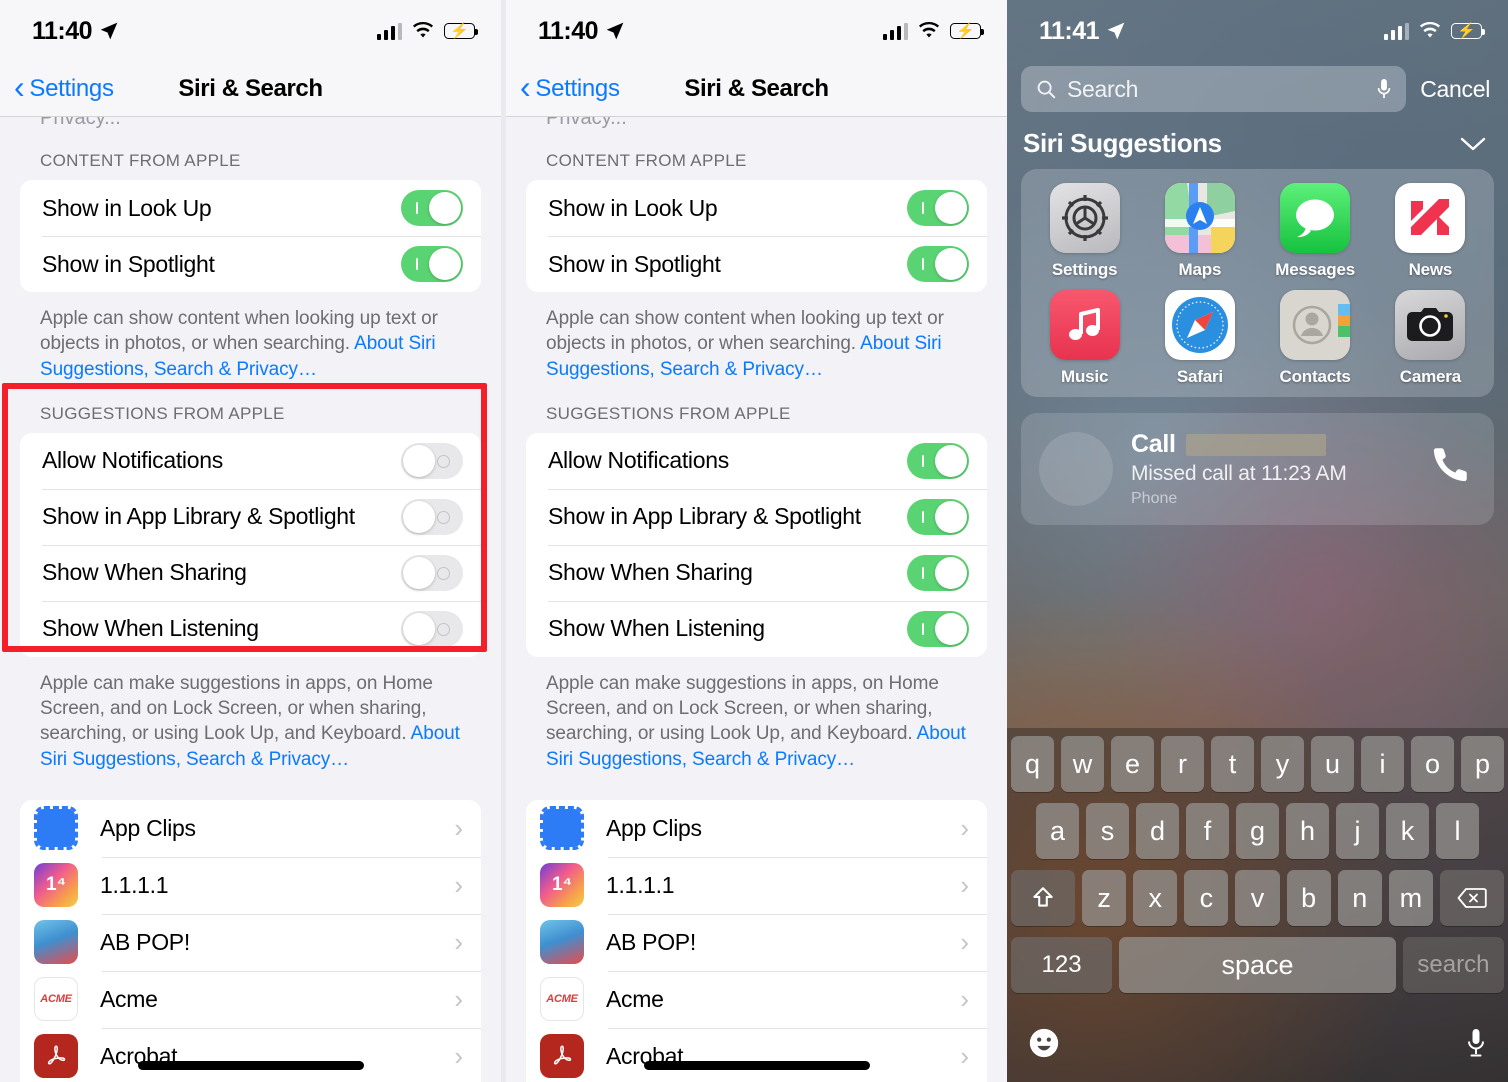 This screenshot has width=1508, height=1082. I want to click on key-l: l, so click(1457, 831).